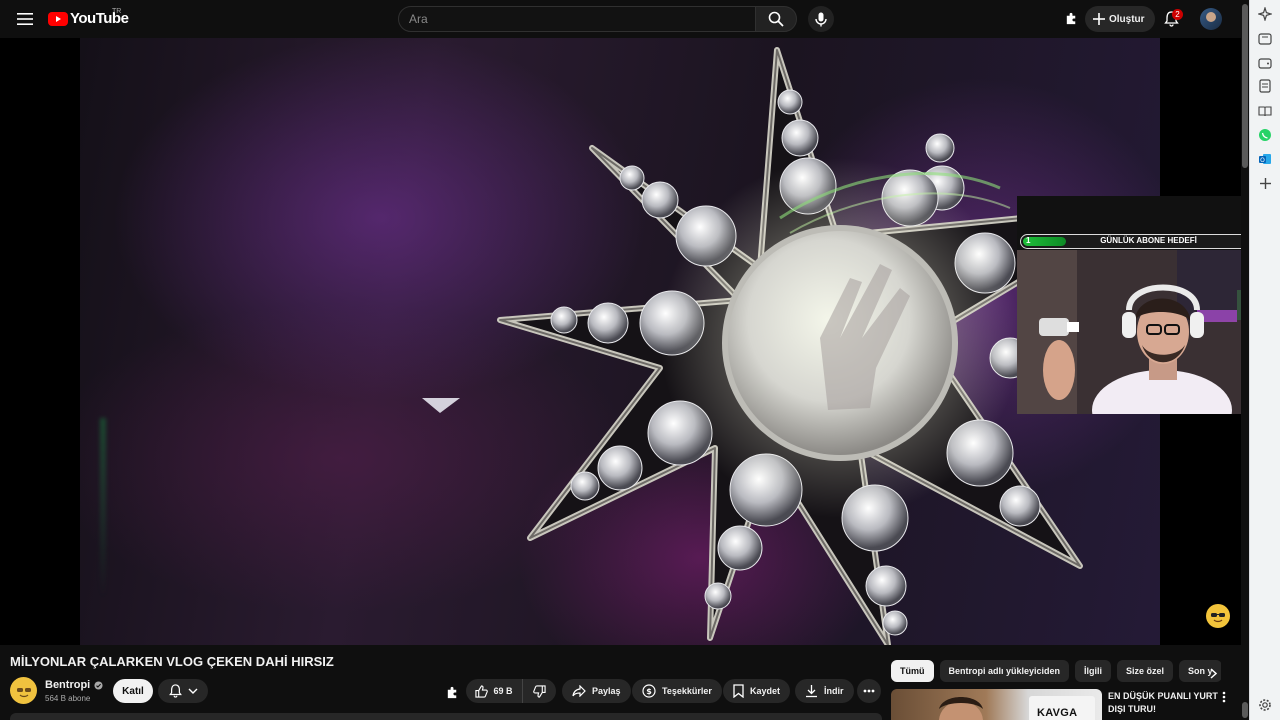  I want to click on extension-action-button, so click(452, 692).